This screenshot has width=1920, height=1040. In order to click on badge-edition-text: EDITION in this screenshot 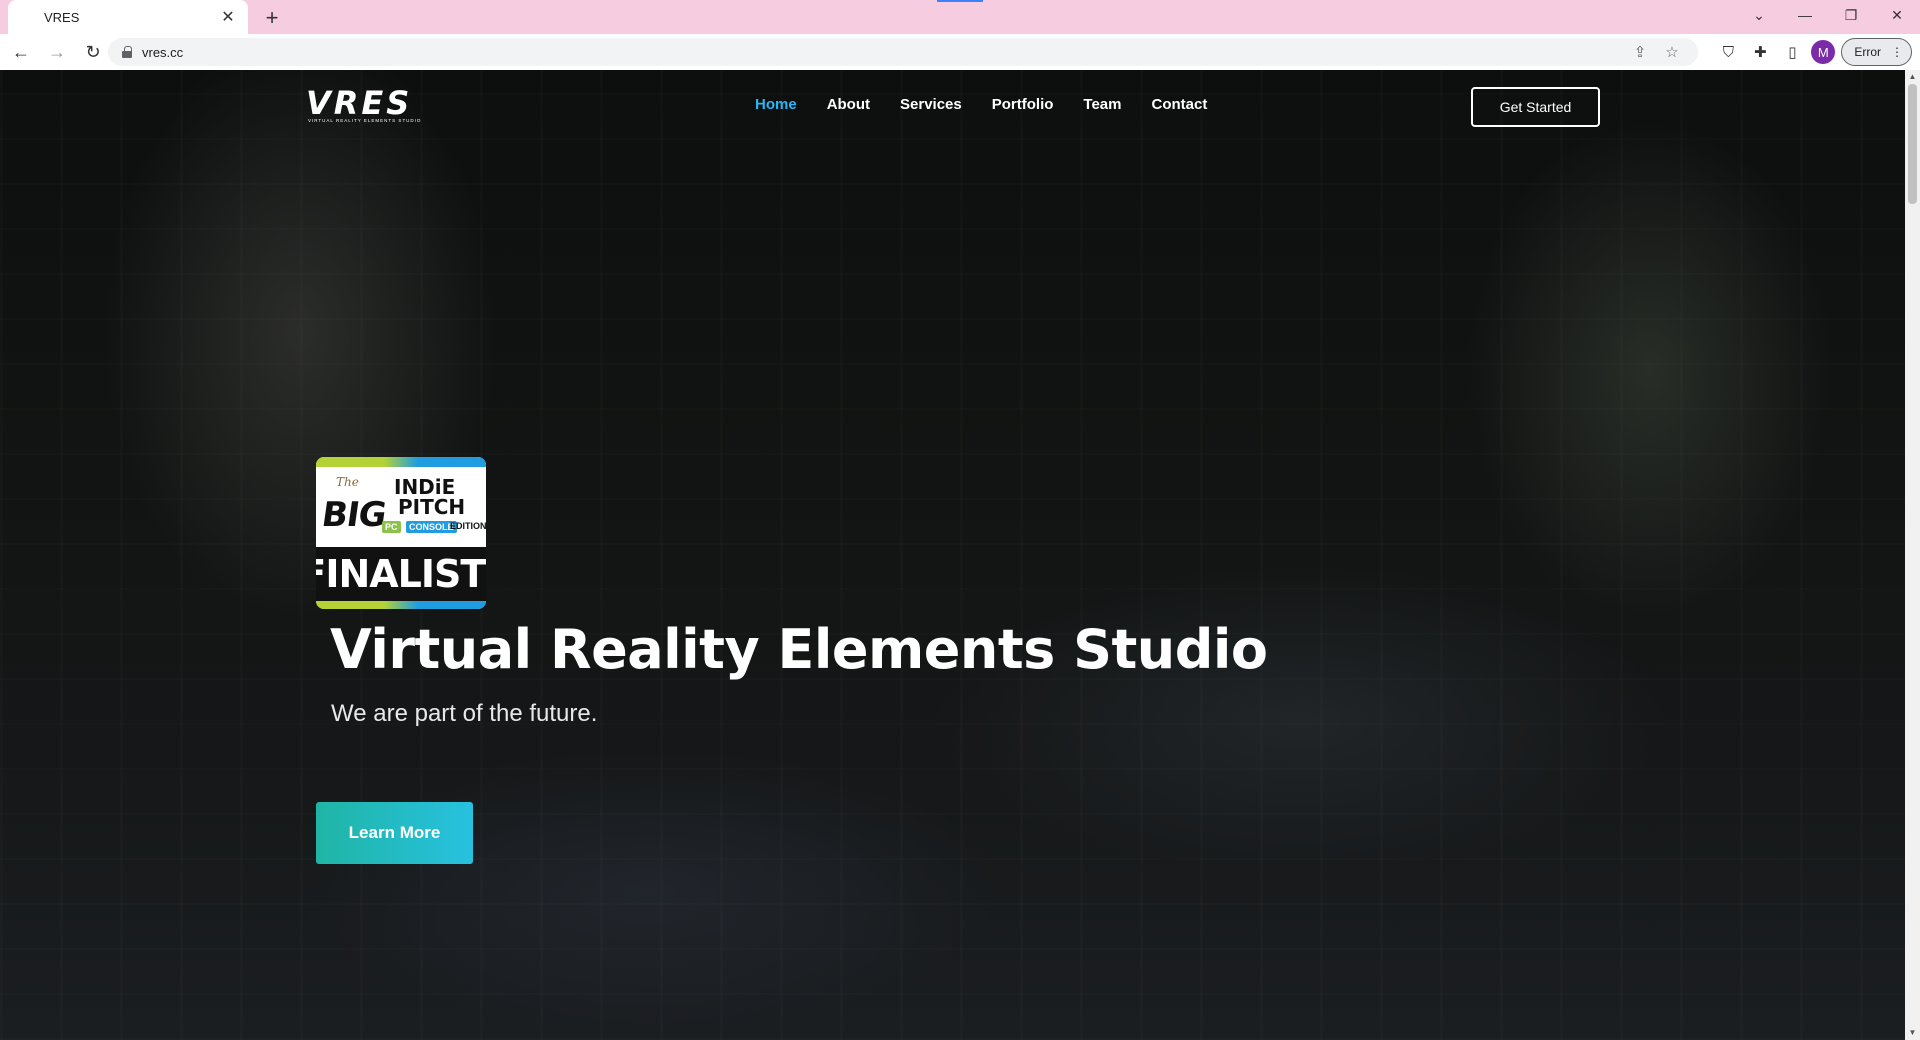, I will do `click(468, 526)`.